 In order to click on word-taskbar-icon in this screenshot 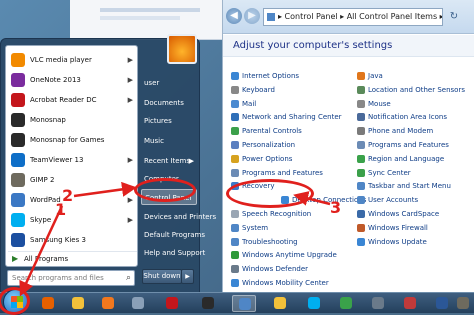, I will do `click(442, 303)`.